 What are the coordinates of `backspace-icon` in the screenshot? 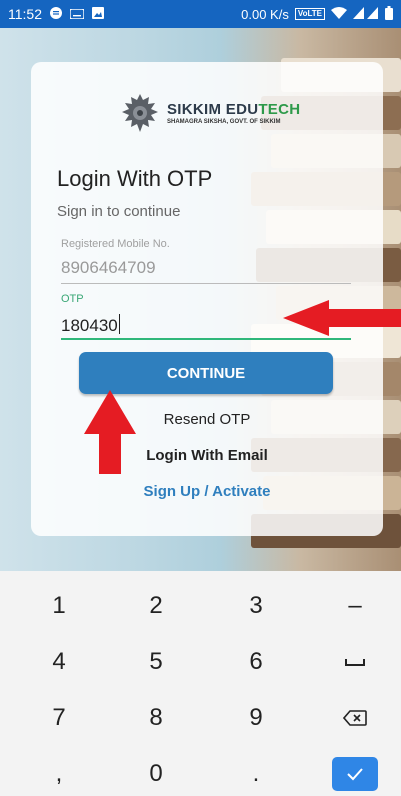 It's located at (355, 718).